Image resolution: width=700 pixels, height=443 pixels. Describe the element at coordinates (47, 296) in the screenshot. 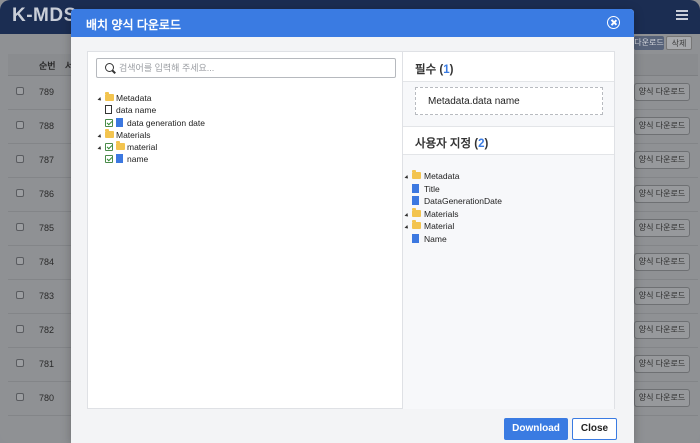

I see `row-number: 783` at that location.